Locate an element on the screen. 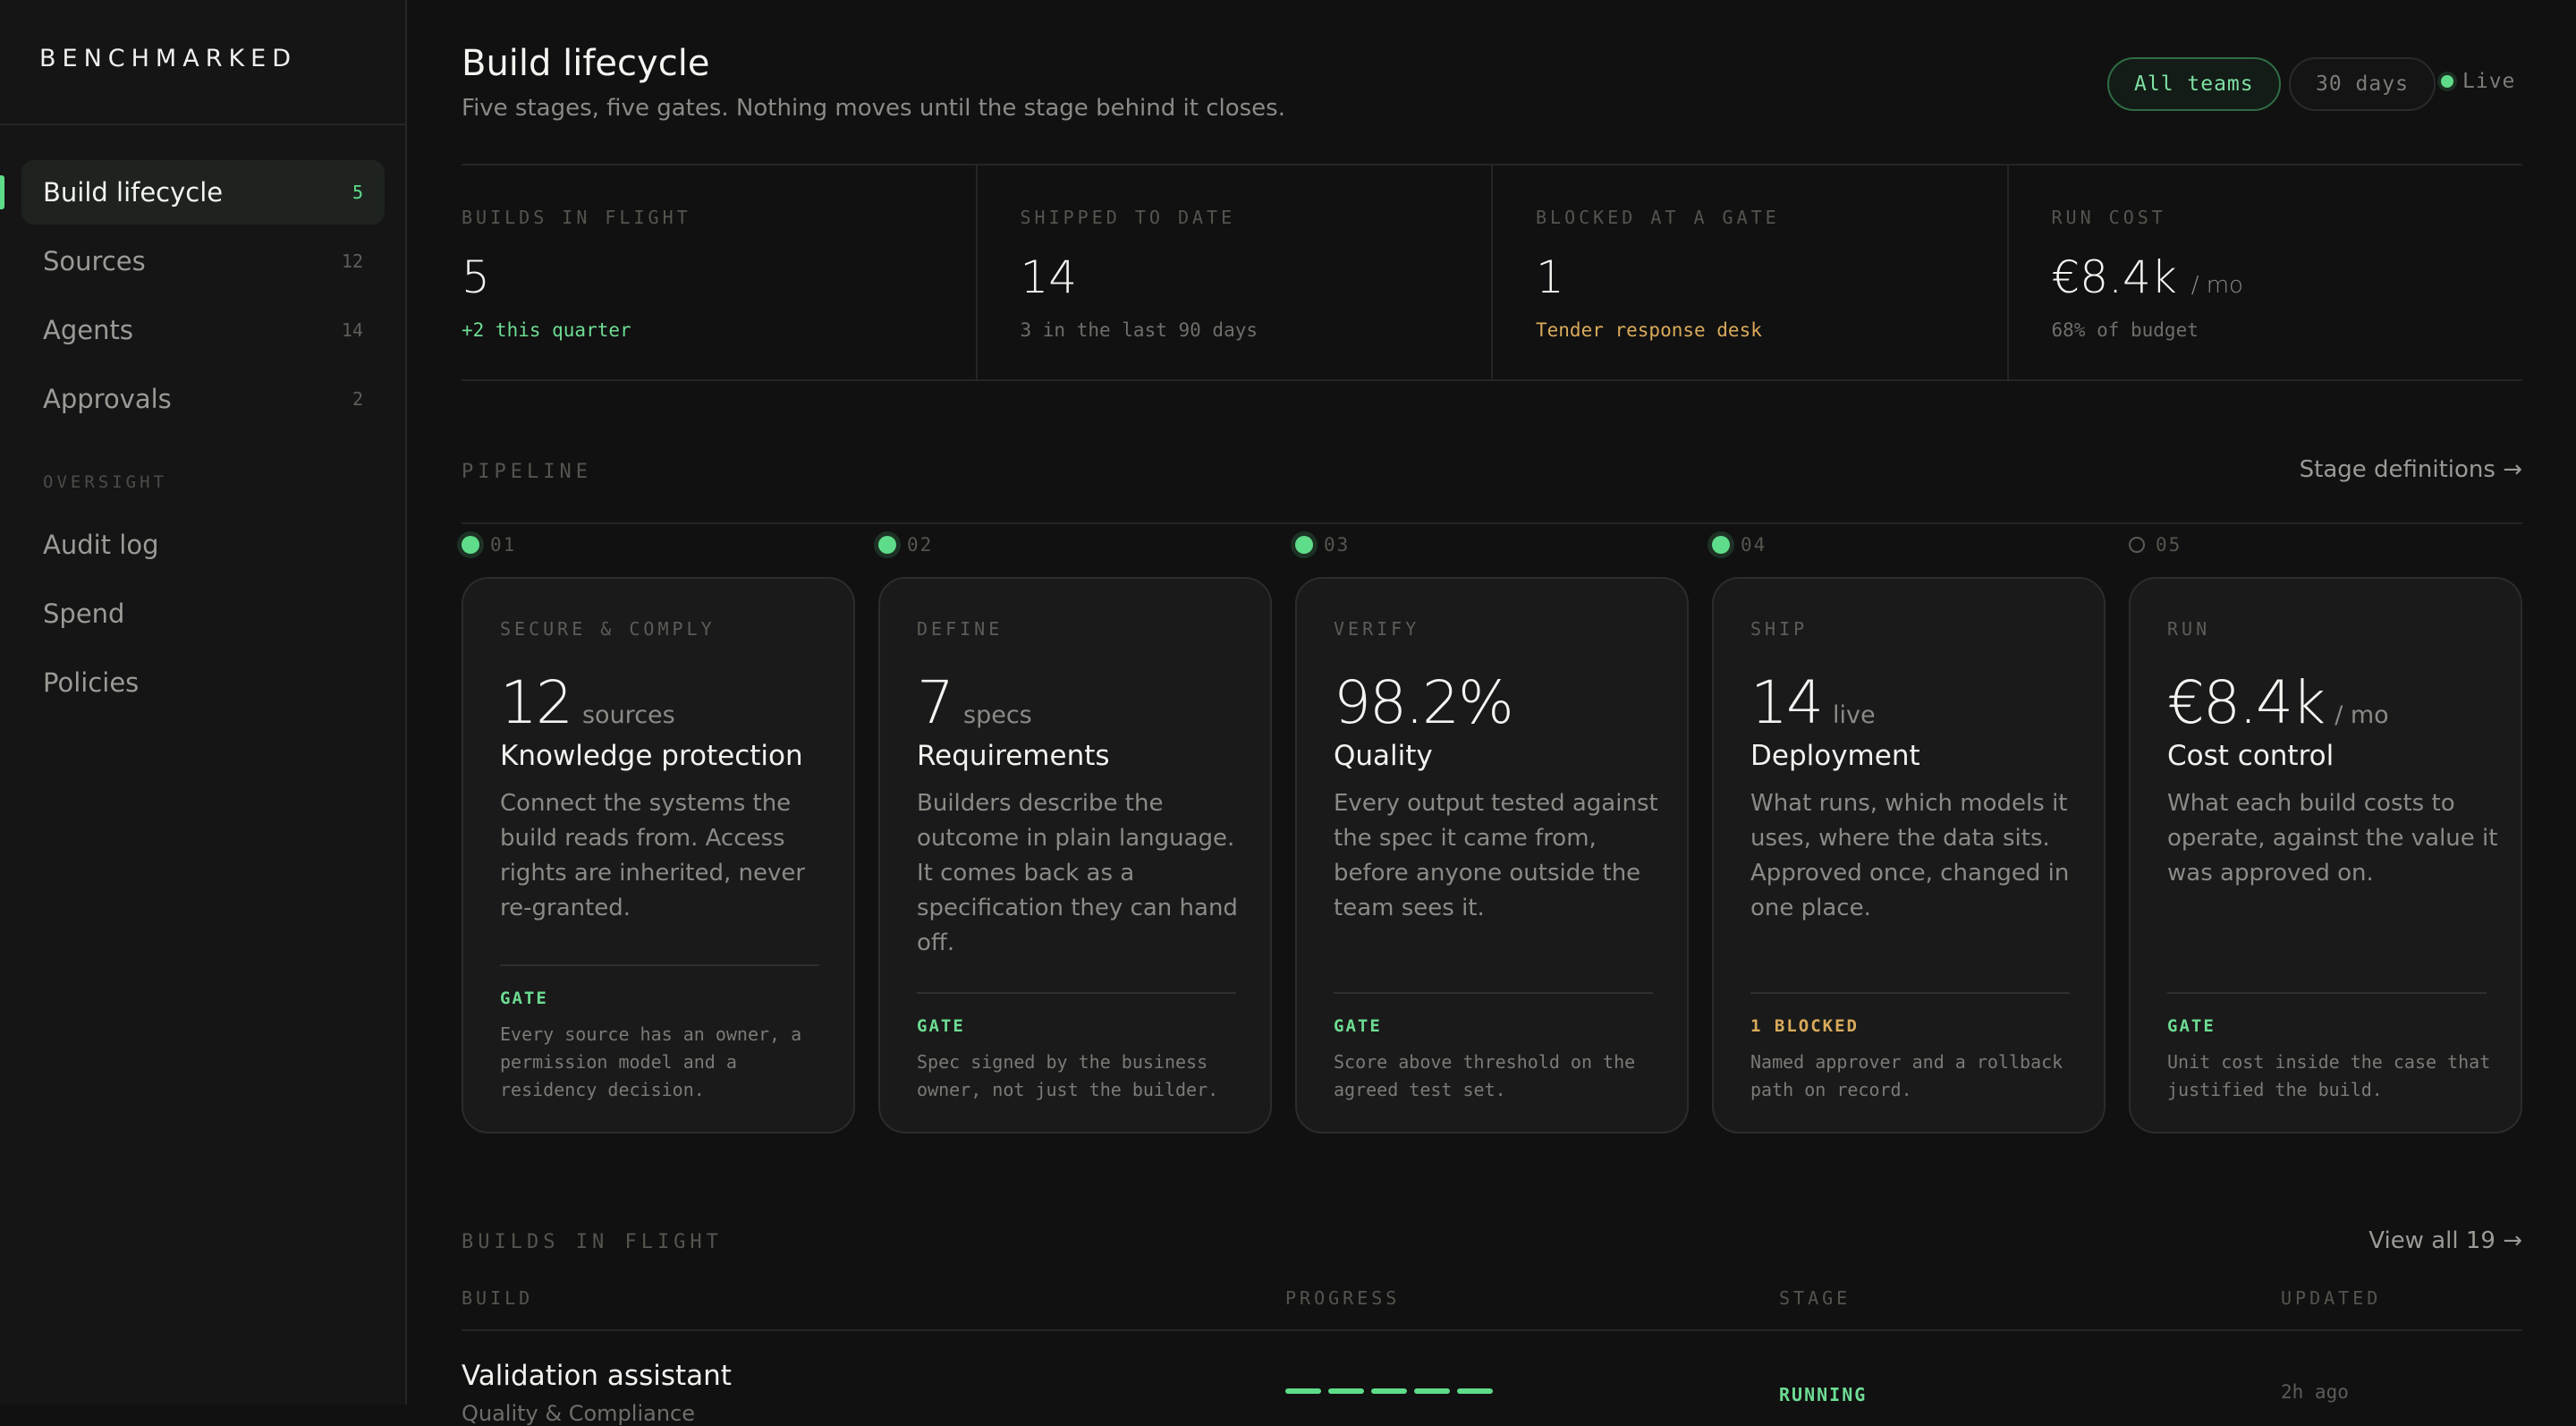 This screenshot has height=1426, width=2576. card-title: Deployment is located at coordinates (1835, 756).